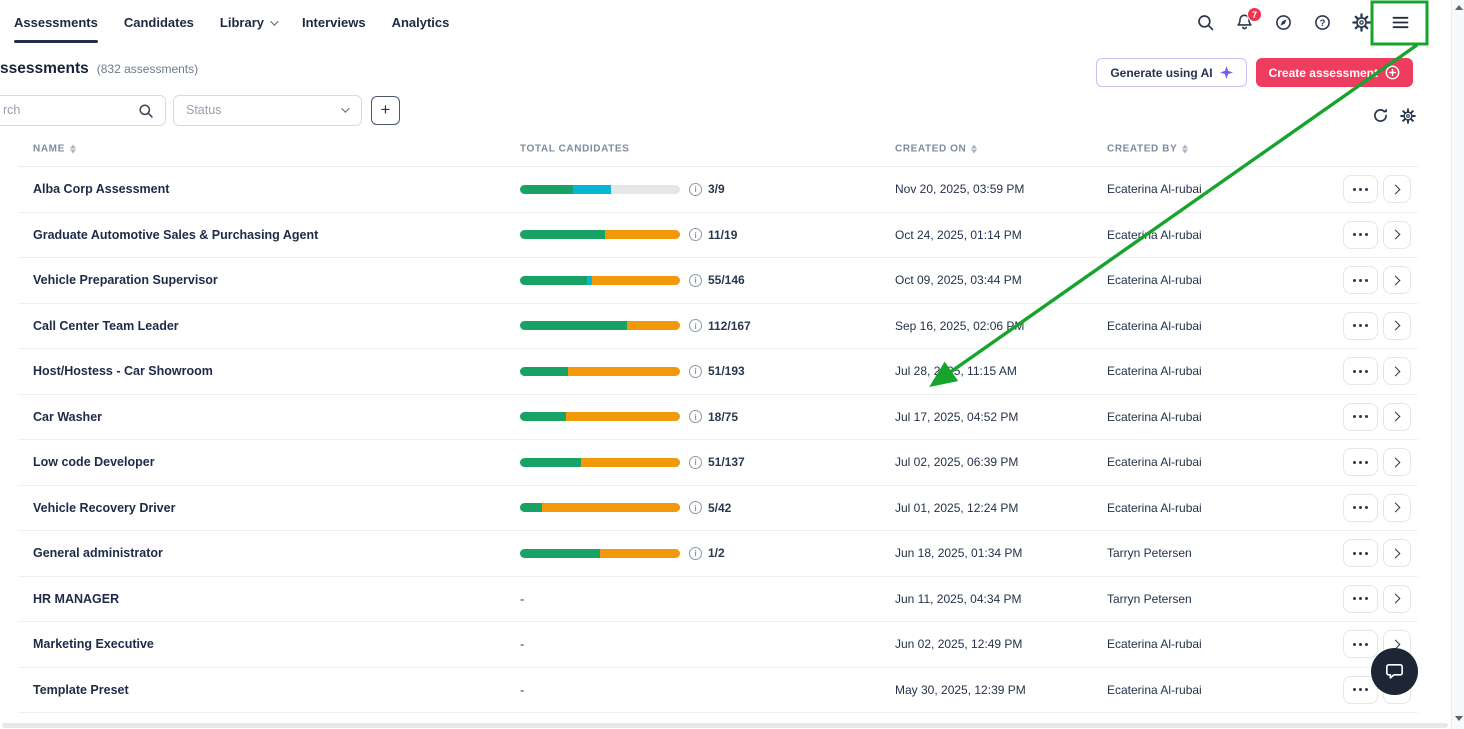 This screenshot has height=729, width=1464. Describe the element at coordinates (1171, 72) in the screenshot. I see `generate-ai-button: Generate using AI` at that location.